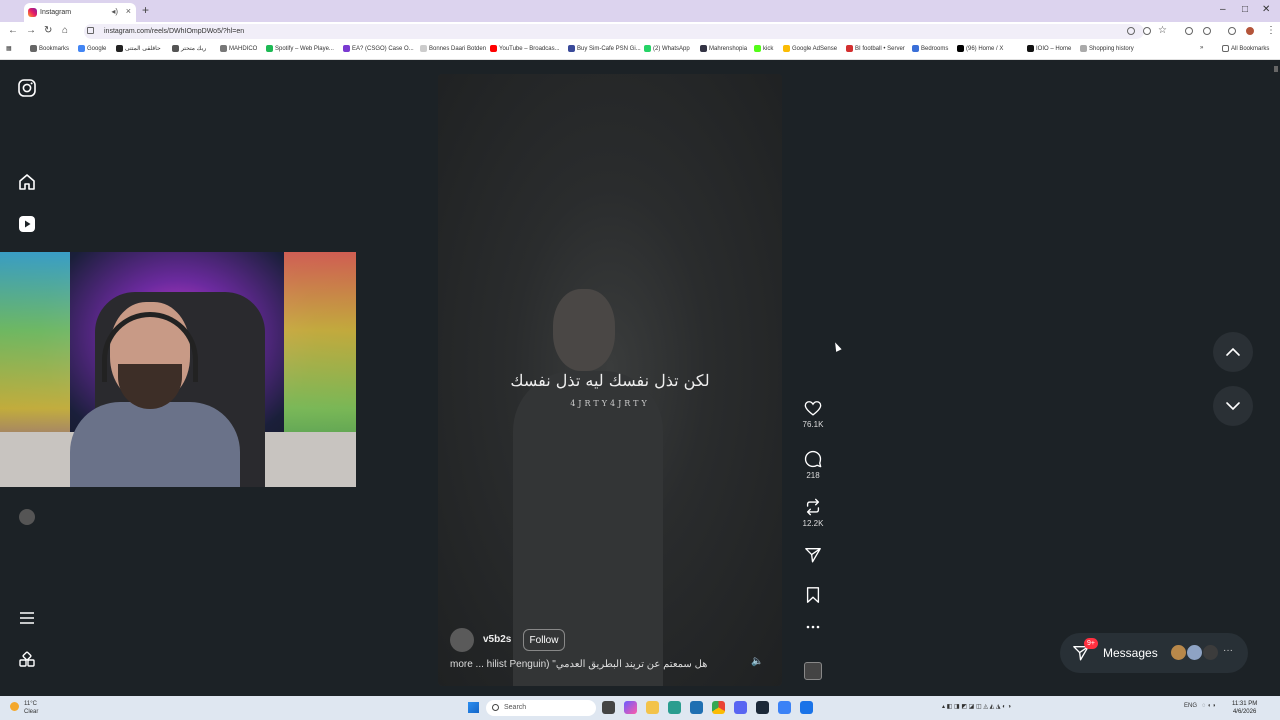 This screenshot has width=1280, height=720. What do you see at coordinates (31, 30) in the screenshot?
I see `forward-button: →` at bounding box center [31, 30].